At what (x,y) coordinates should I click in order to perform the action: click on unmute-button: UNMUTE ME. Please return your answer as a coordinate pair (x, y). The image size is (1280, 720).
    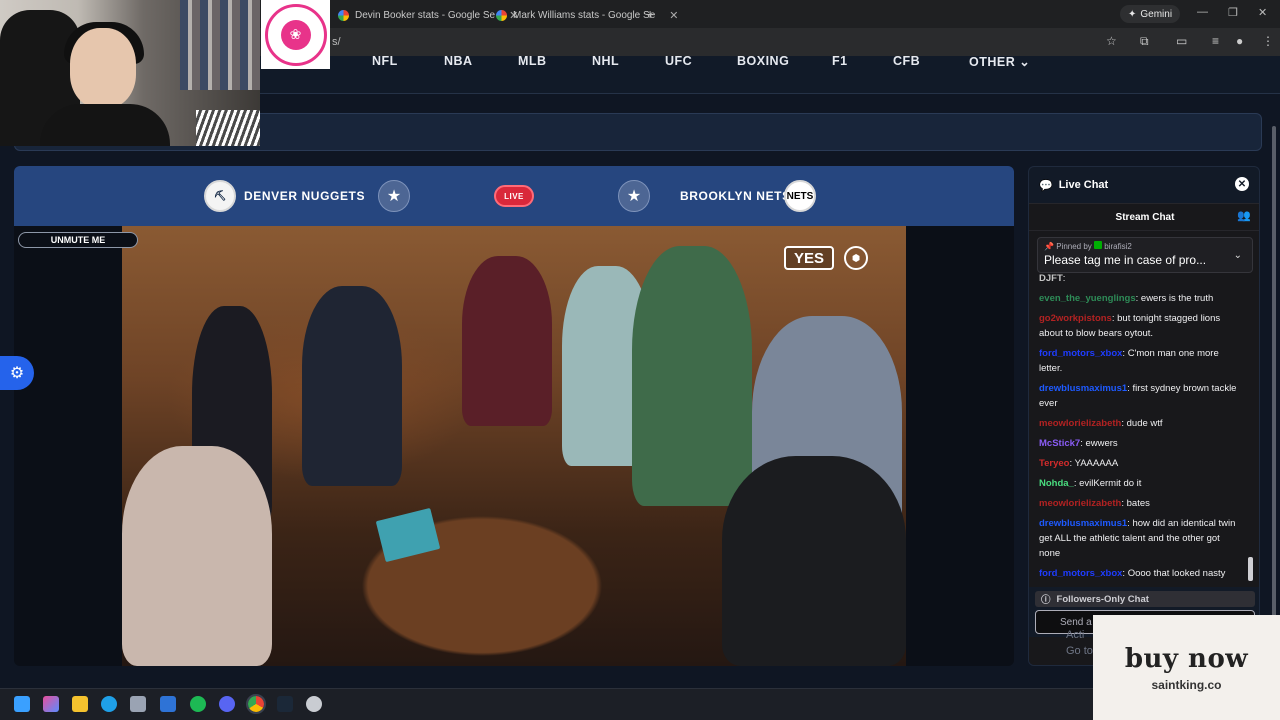
    Looking at the image, I should click on (78, 240).